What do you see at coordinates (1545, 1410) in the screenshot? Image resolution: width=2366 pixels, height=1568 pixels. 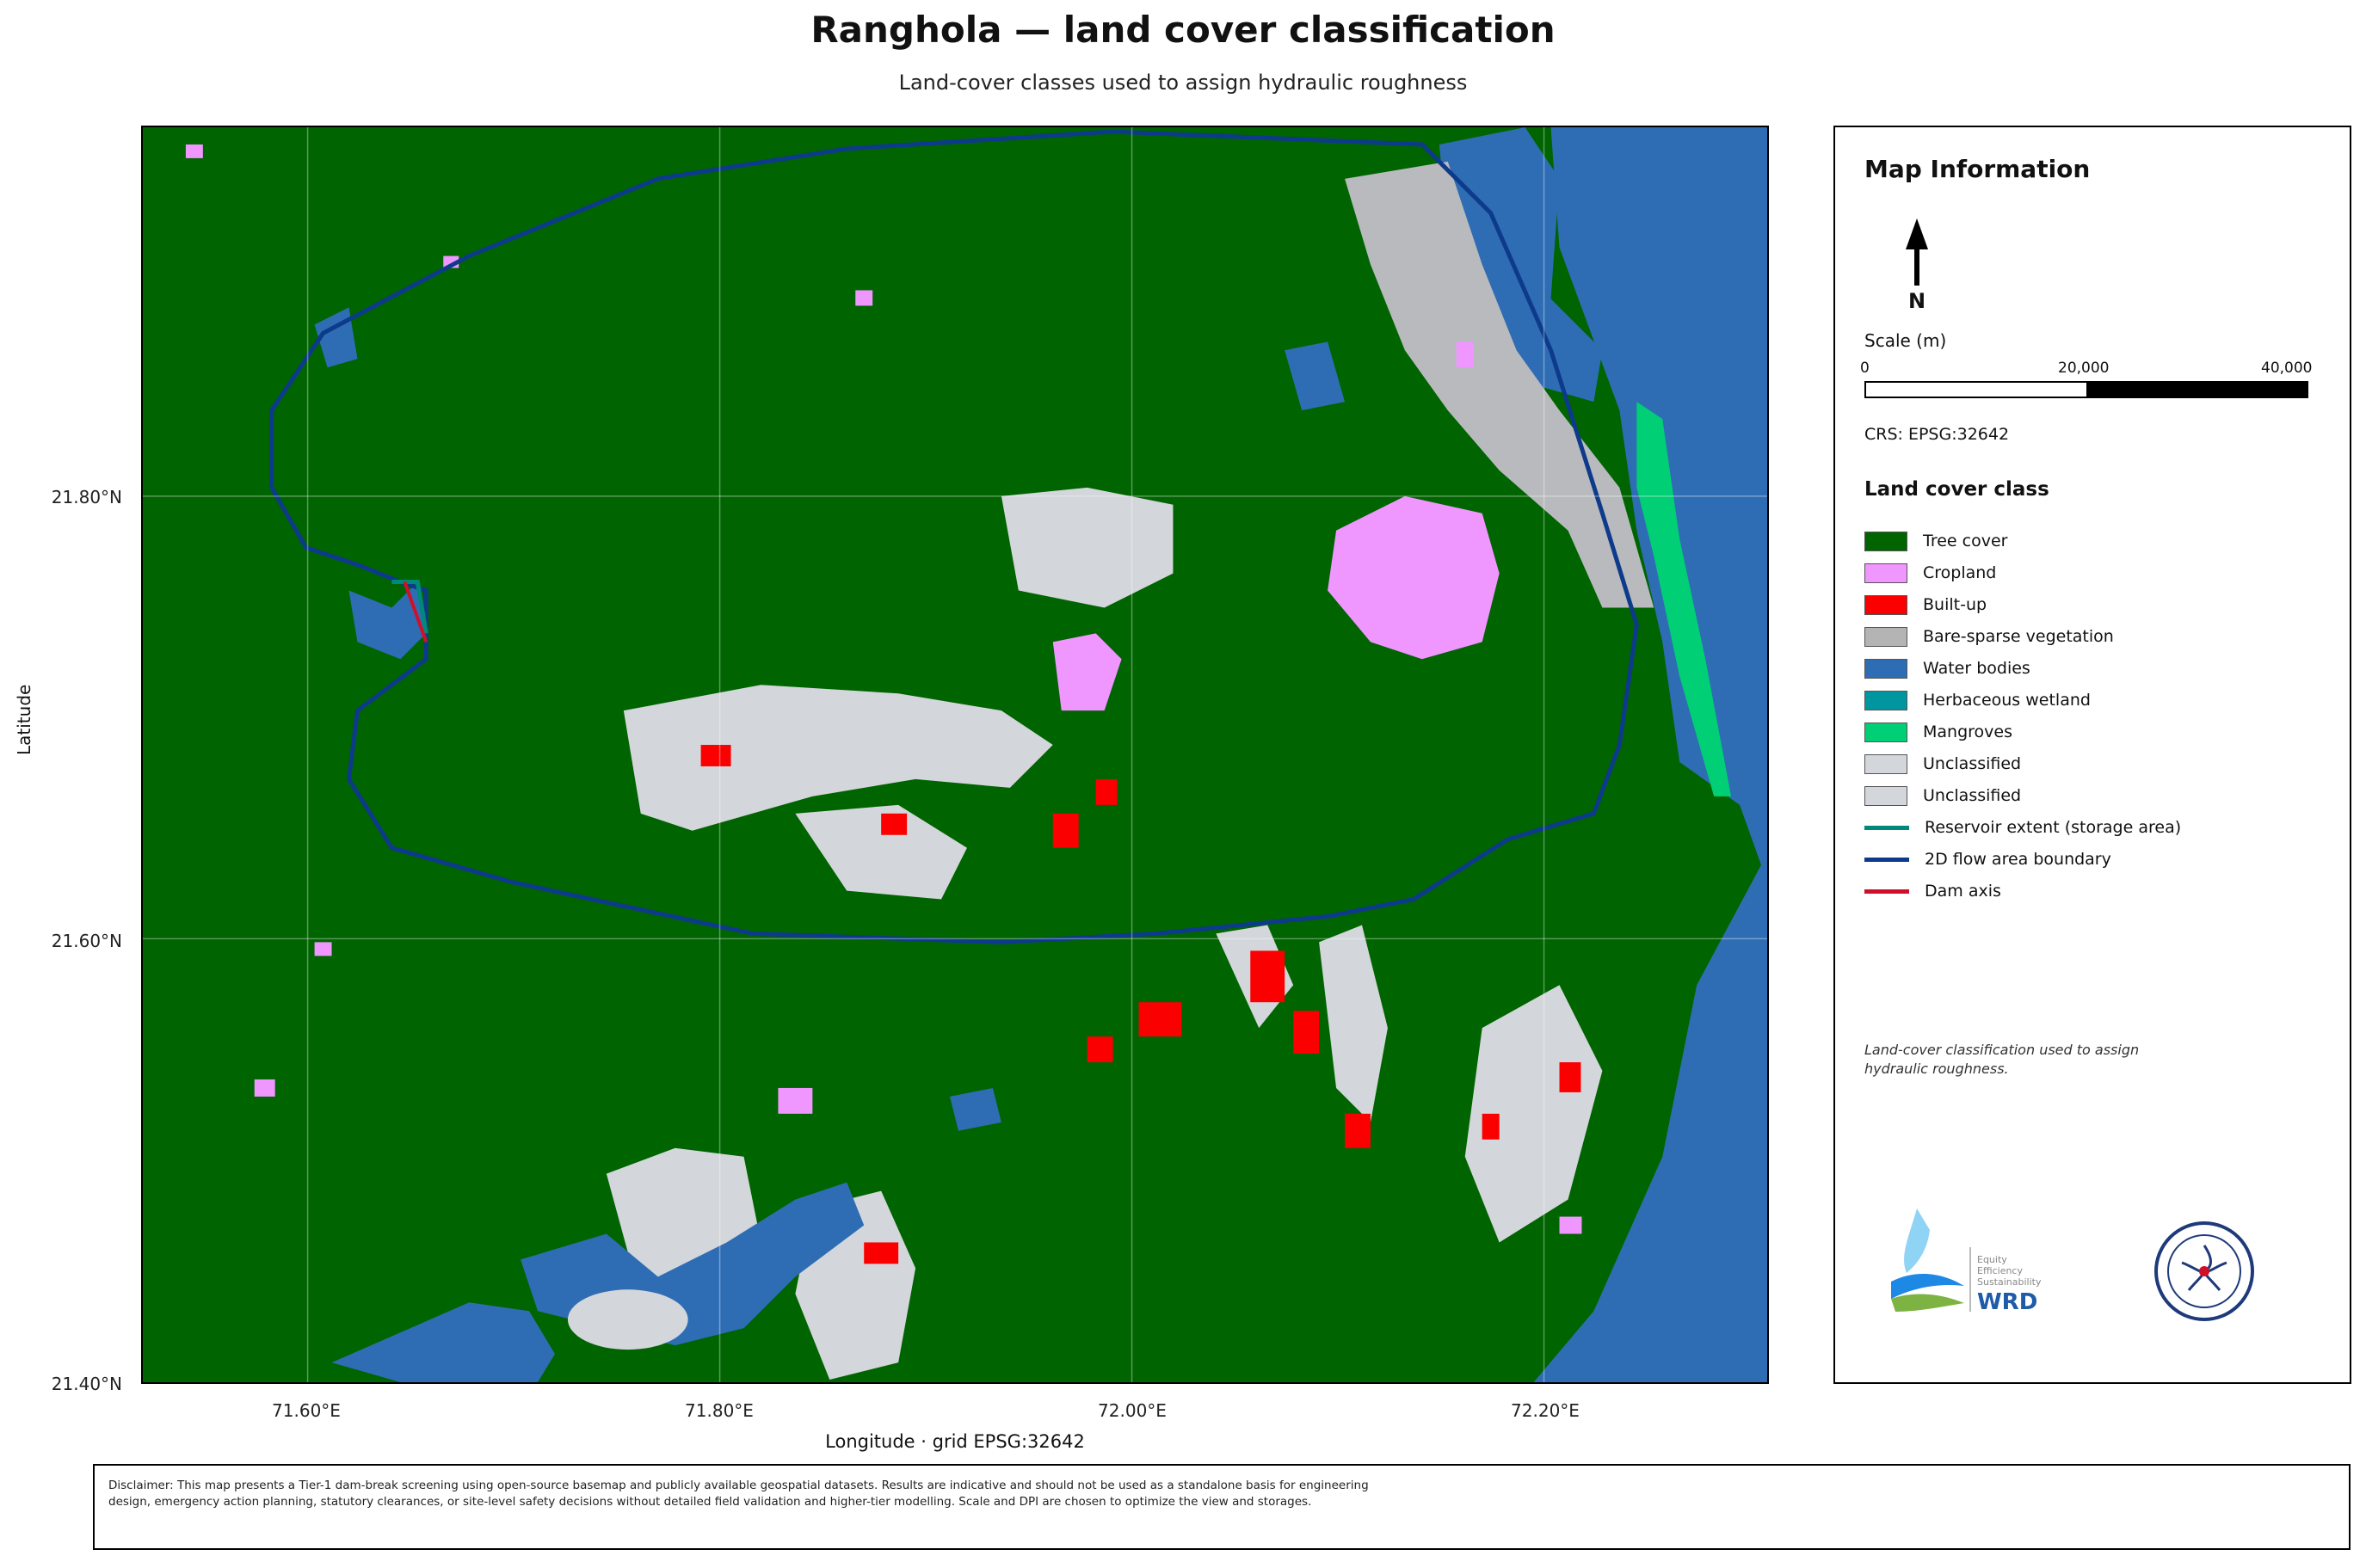 I see `x-tick-label: 72.20°E` at bounding box center [1545, 1410].